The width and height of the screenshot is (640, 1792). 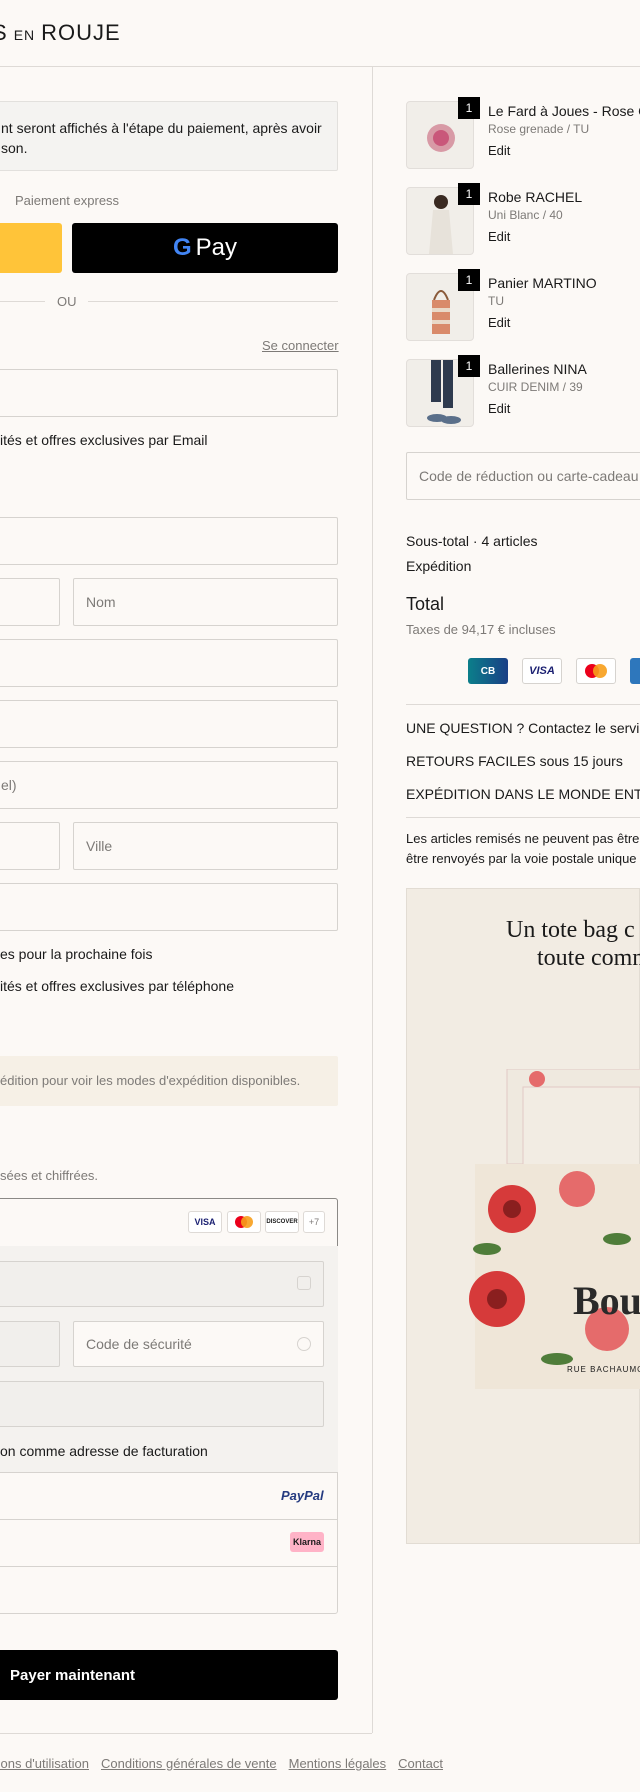 What do you see at coordinates (514, 761) in the screenshot?
I see `returns-info: RETOURS FACILES sous 15 jours` at bounding box center [514, 761].